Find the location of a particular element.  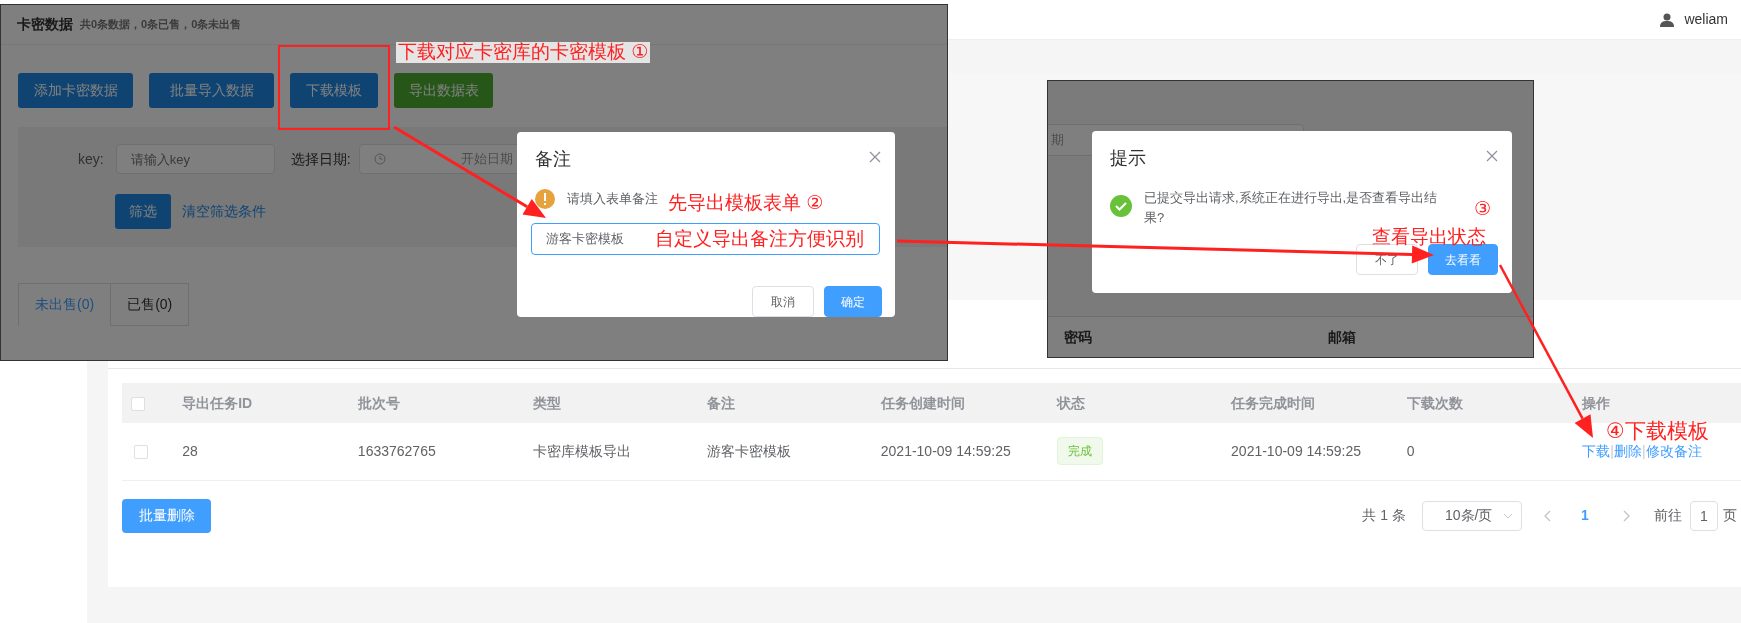

goto-label: 前往 is located at coordinates (1668, 515).